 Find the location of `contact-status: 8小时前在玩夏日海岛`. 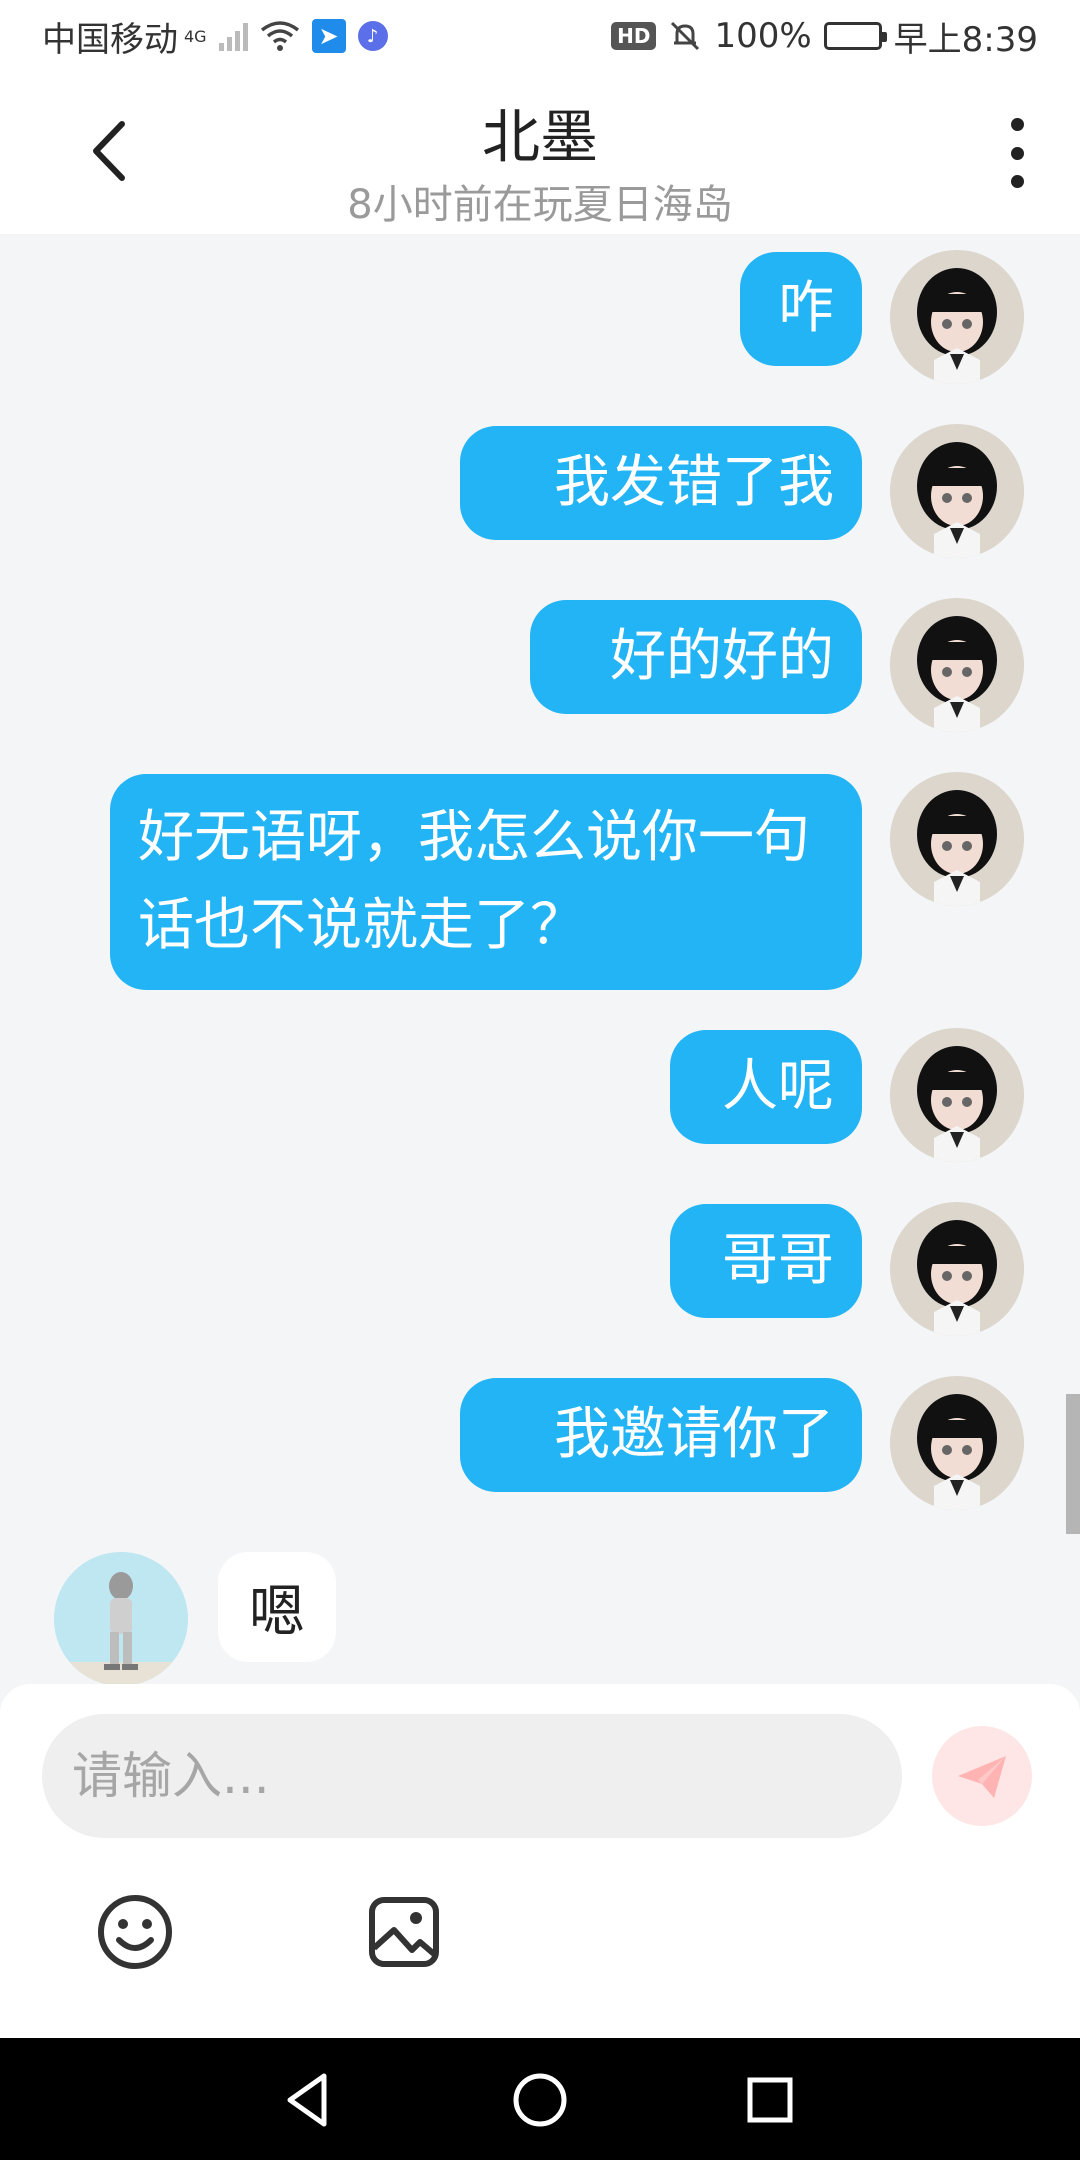

contact-status: 8小时前在玩夏日海岛 is located at coordinates (540, 205).